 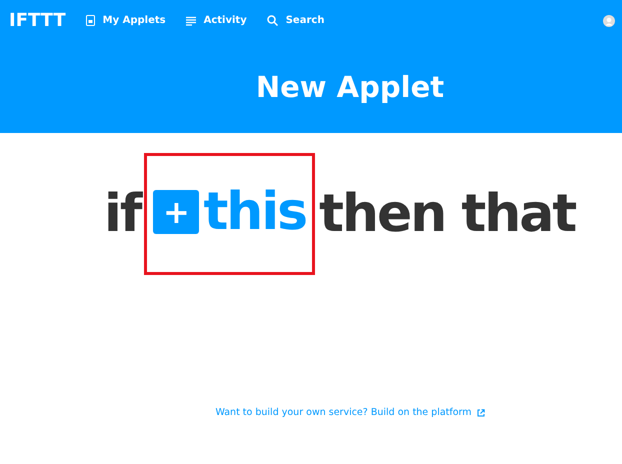 What do you see at coordinates (447, 214) in the screenshot?
I see `then-that-text: then that` at bounding box center [447, 214].